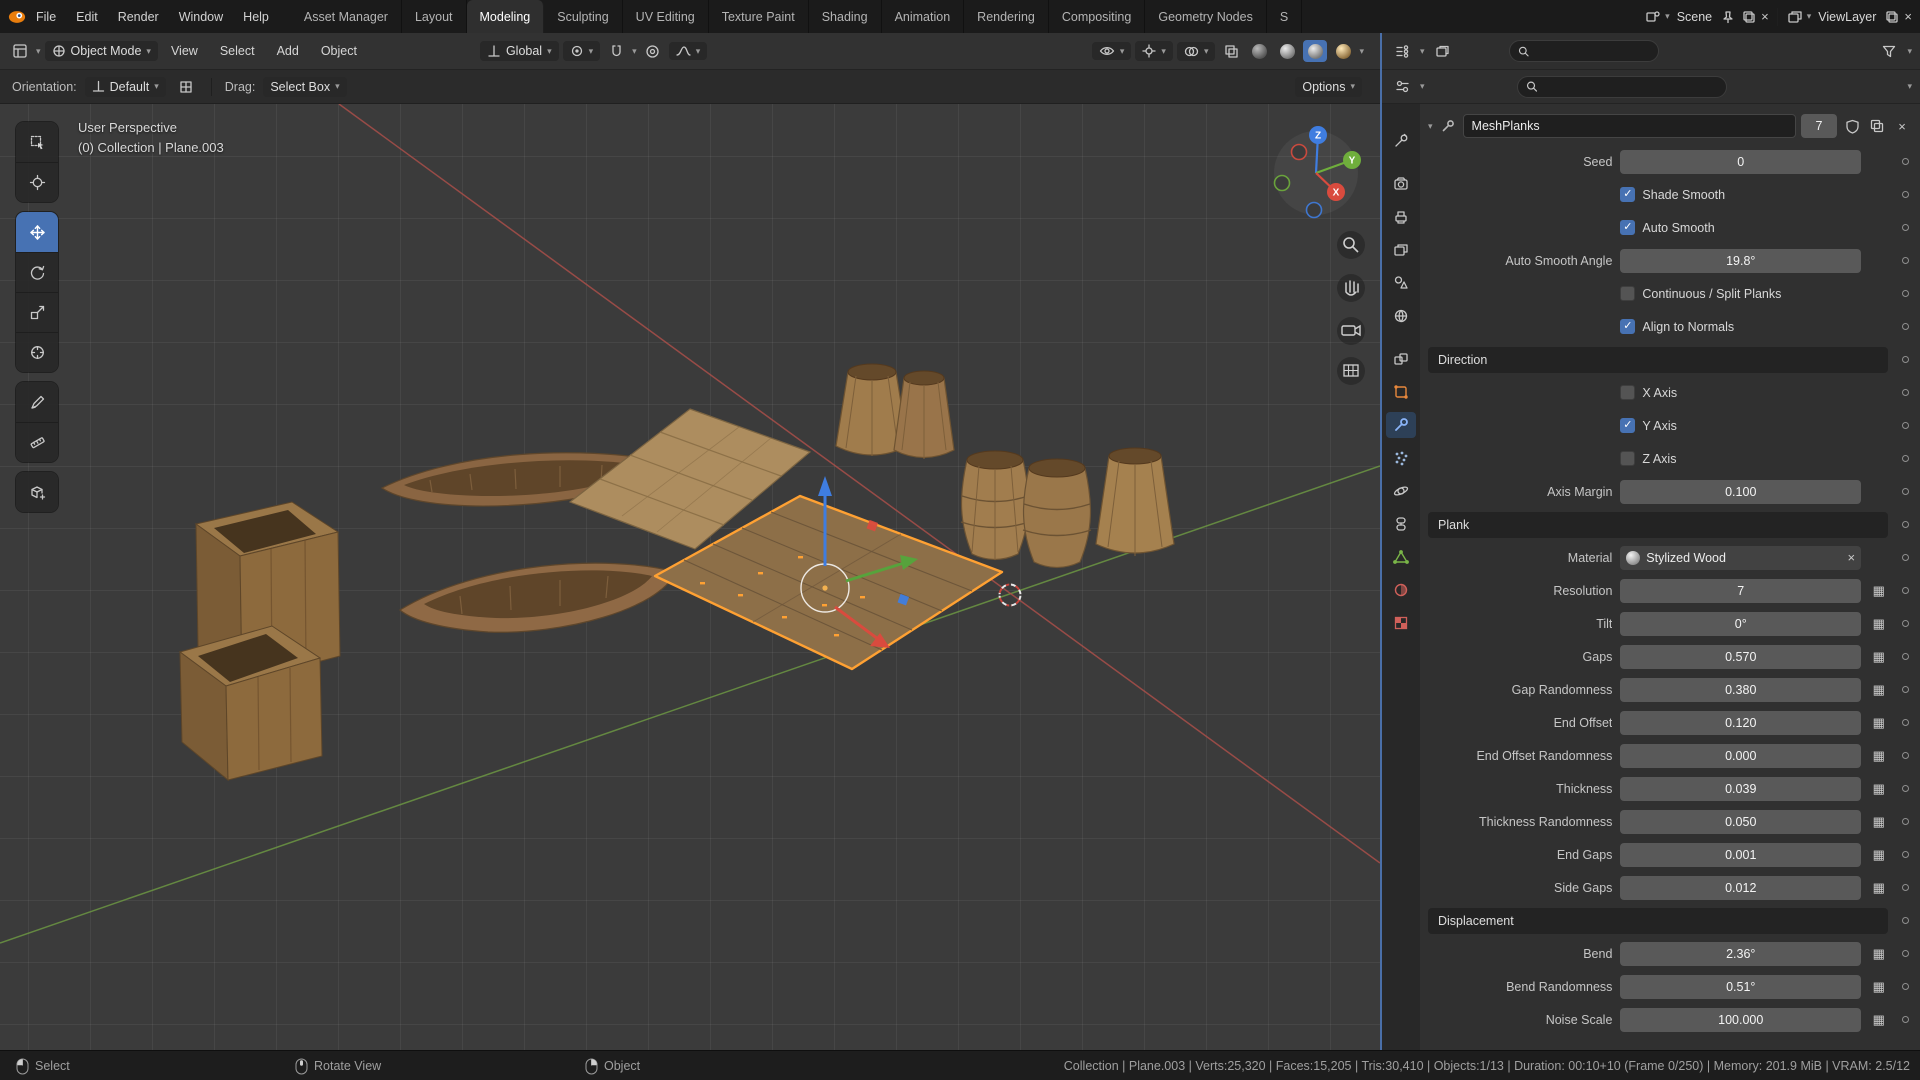 The width and height of the screenshot is (1920, 1080). I want to click on orientation-dropdown: Default ▾, so click(125, 86).